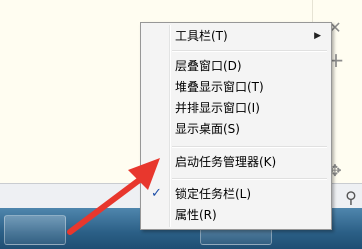 The height and width of the screenshot is (249, 362). I want to click on arrow-shaft, so click(106, 205).